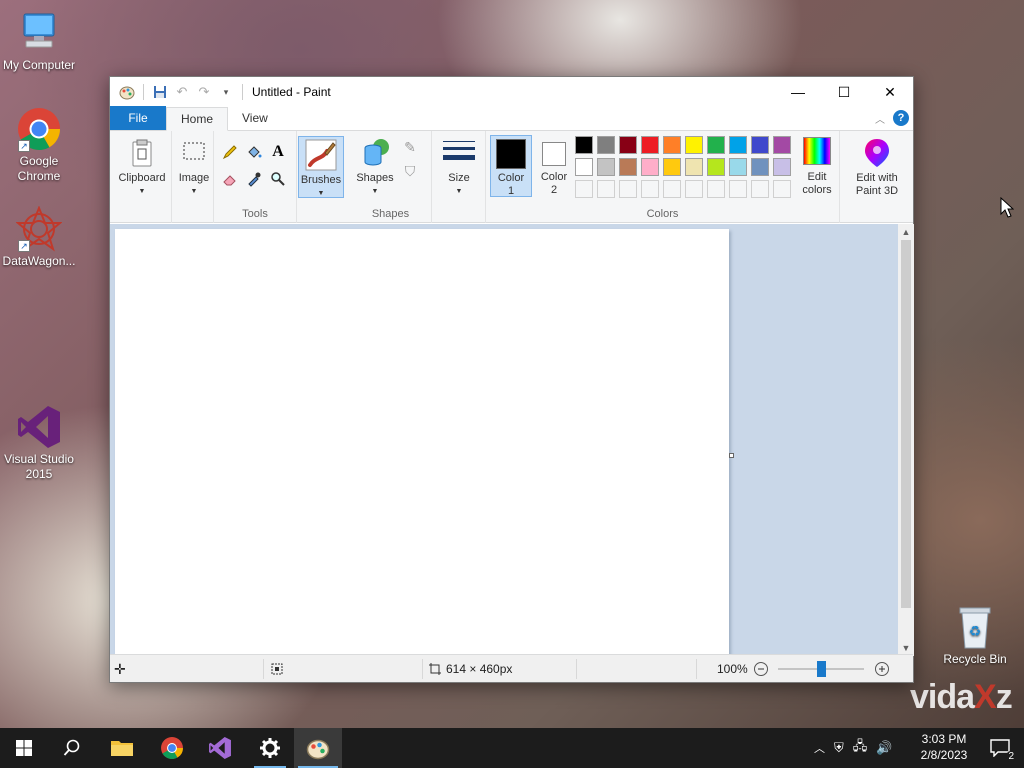 The width and height of the screenshot is (1024, 768). What do you see at coordinates (39, 41) in the screenshot?
I see `desktop-icon-my-computer: My Computer` at bounding box center [39, 41].